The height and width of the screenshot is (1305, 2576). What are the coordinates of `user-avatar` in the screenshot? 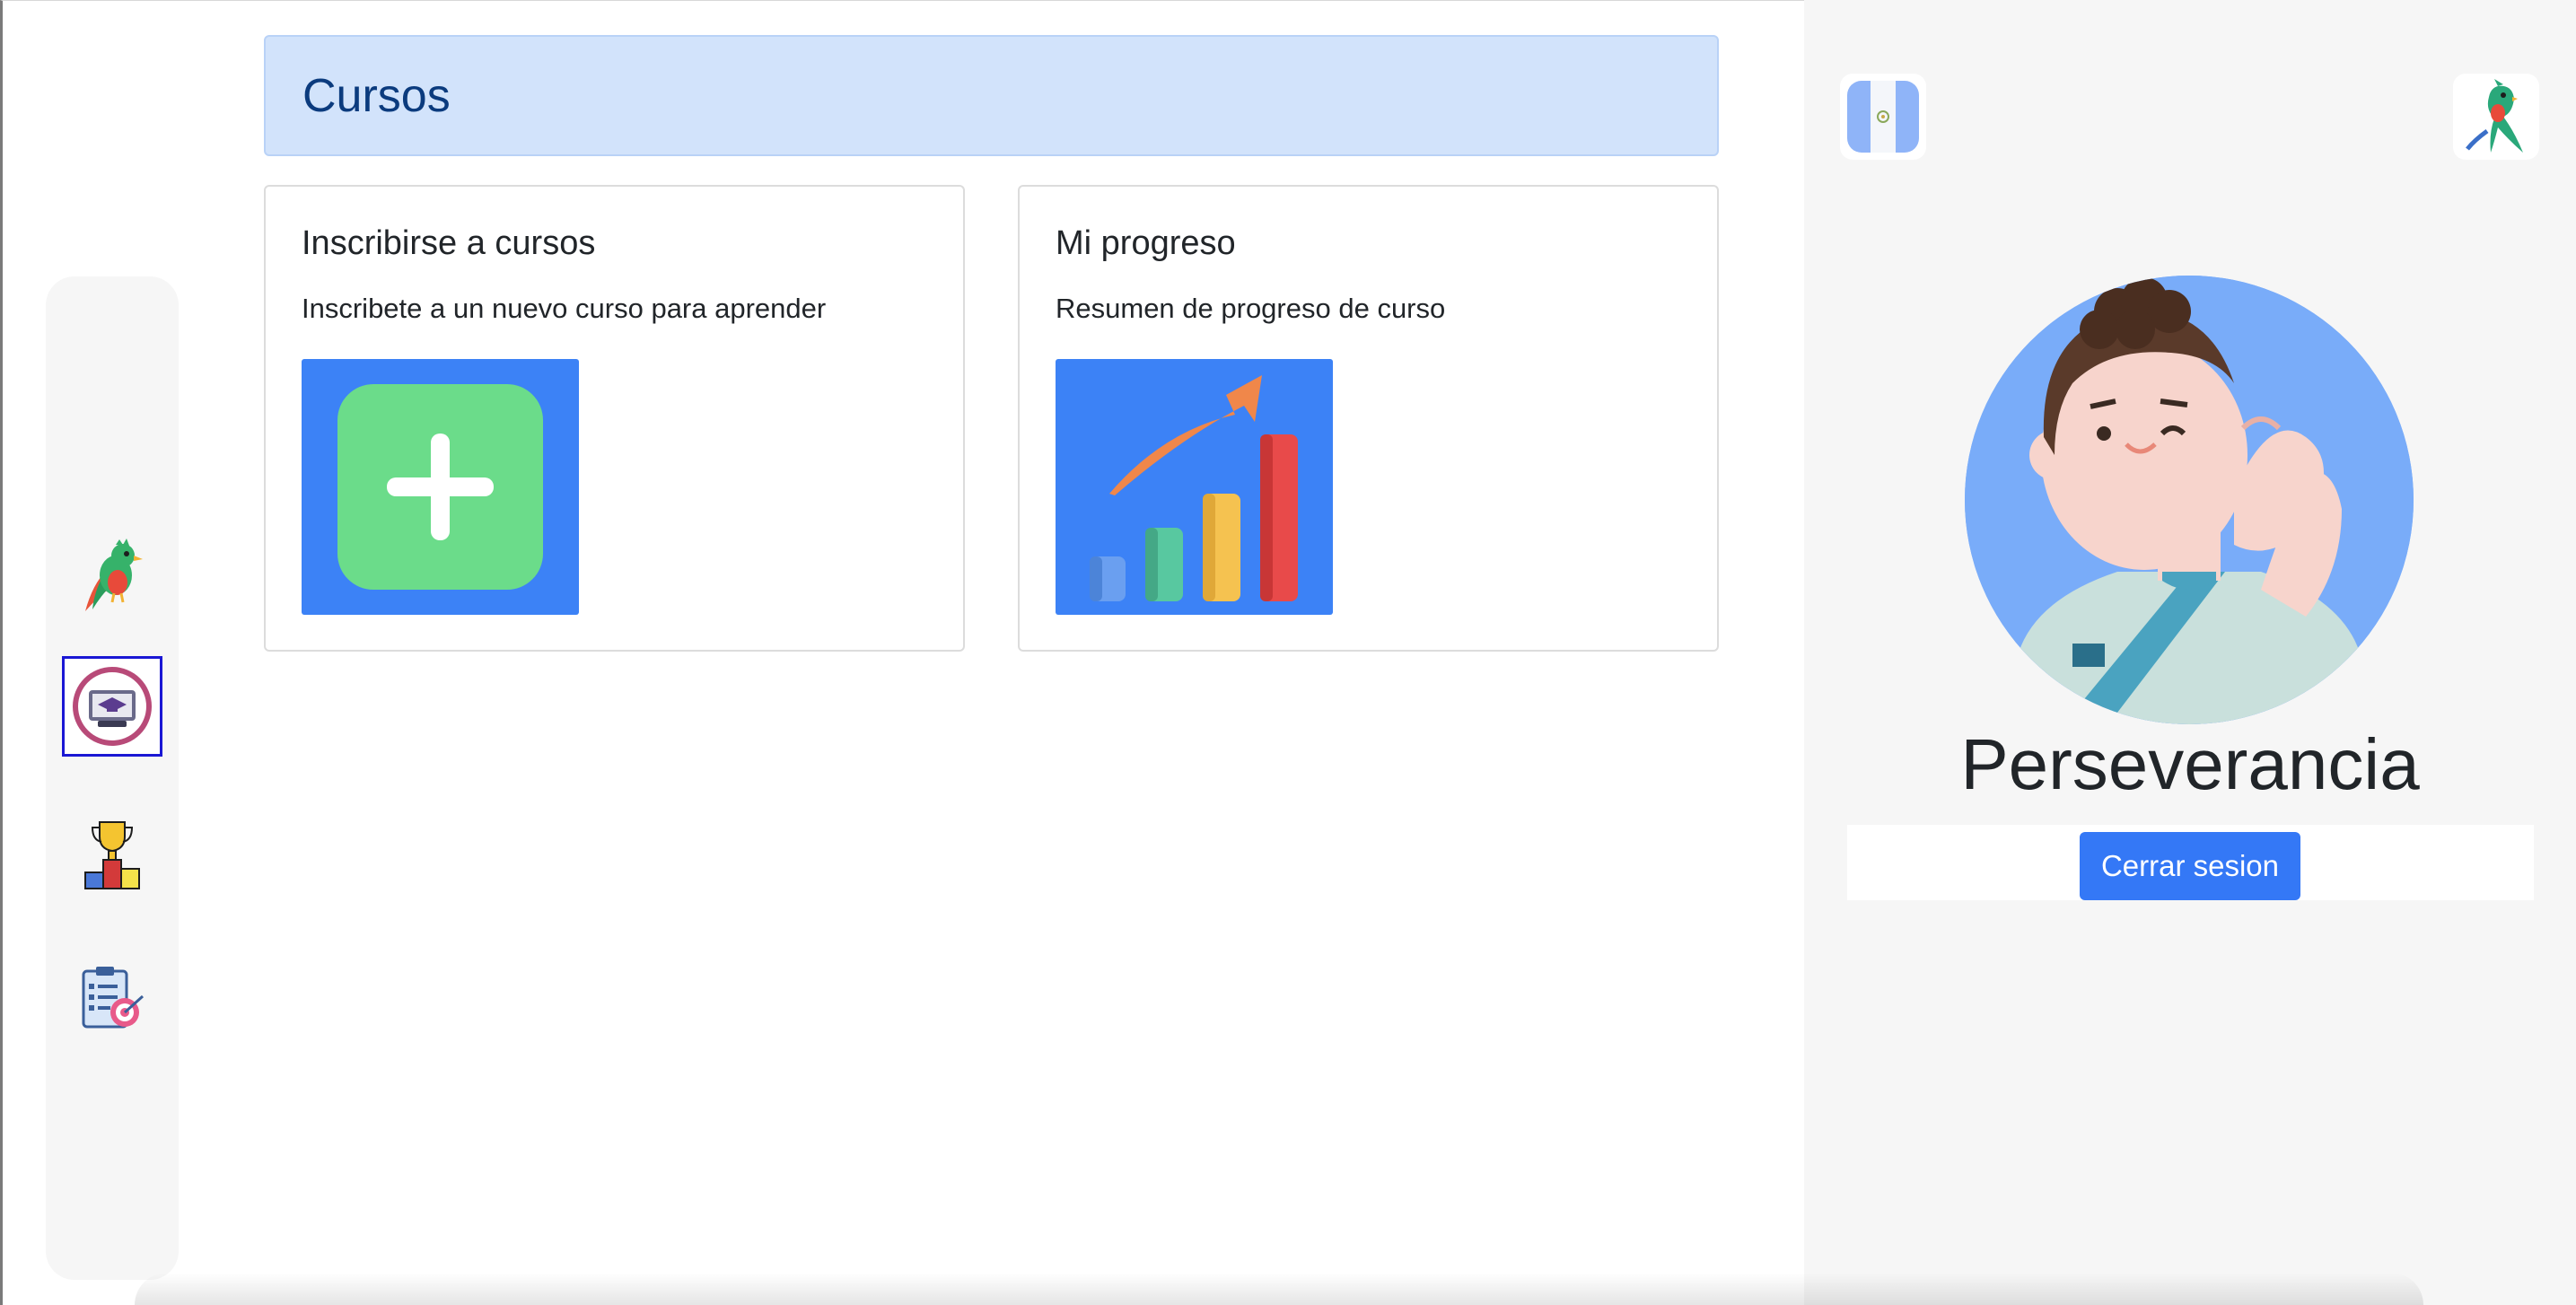 It's located at (2189, 500).